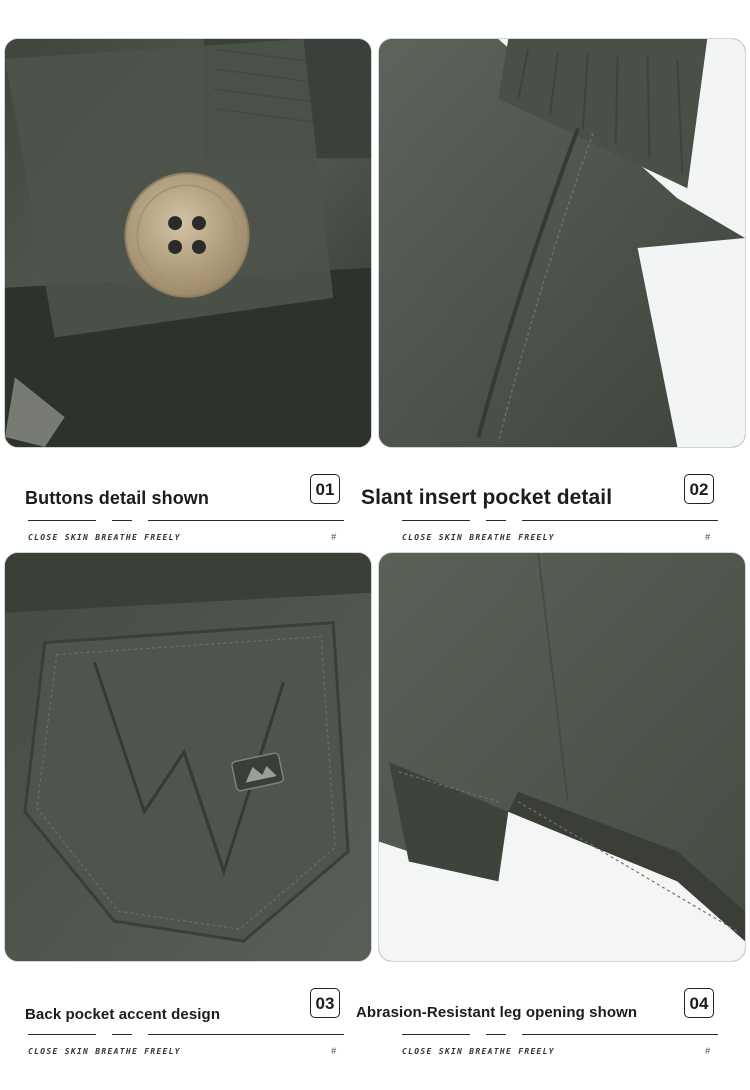  What do you see at coordinates (699, 1003) in the screenshot?
I see `panel-number-badge: 04` at bounding box center [699, 1003].